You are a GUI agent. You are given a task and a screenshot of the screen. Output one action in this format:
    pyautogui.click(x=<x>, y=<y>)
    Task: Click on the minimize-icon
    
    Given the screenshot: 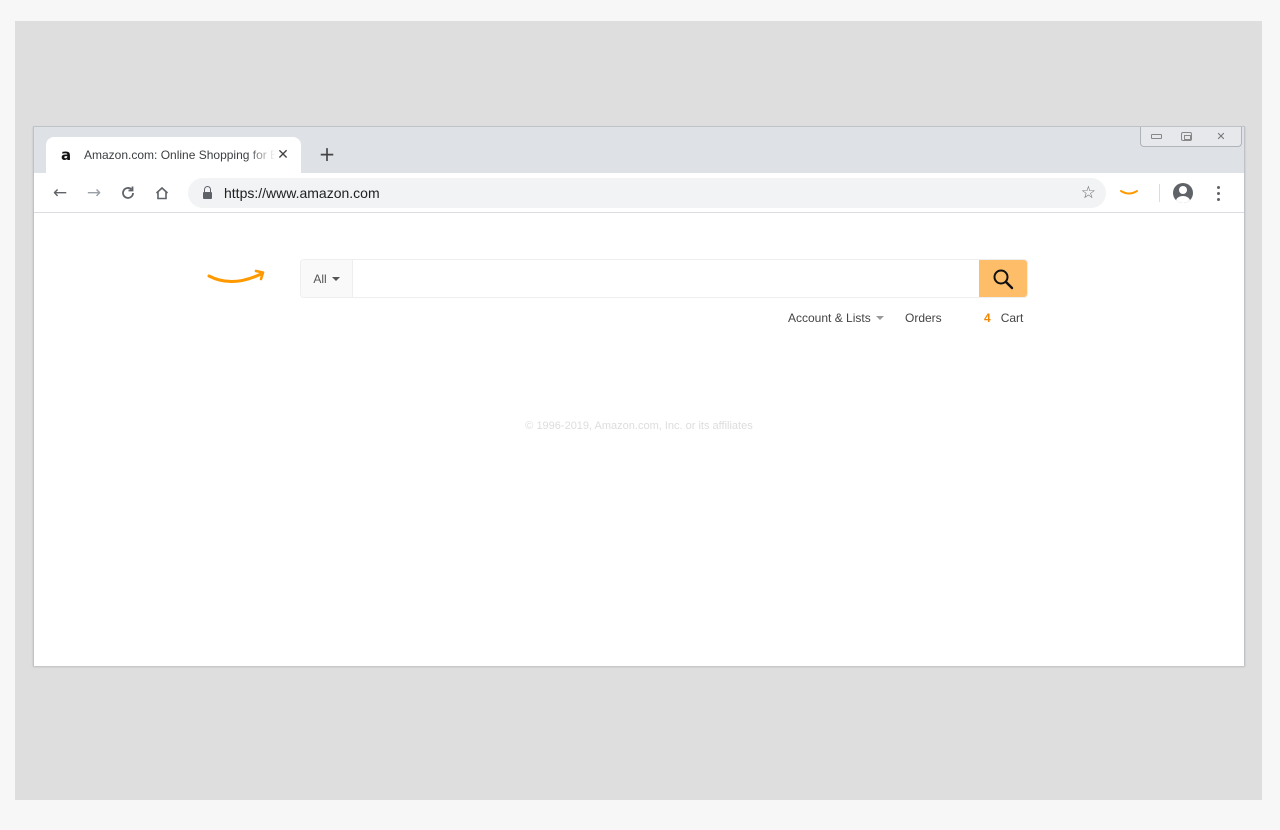 What is the action you would take?
    pyautogui.click(x=1156, y=136)
    